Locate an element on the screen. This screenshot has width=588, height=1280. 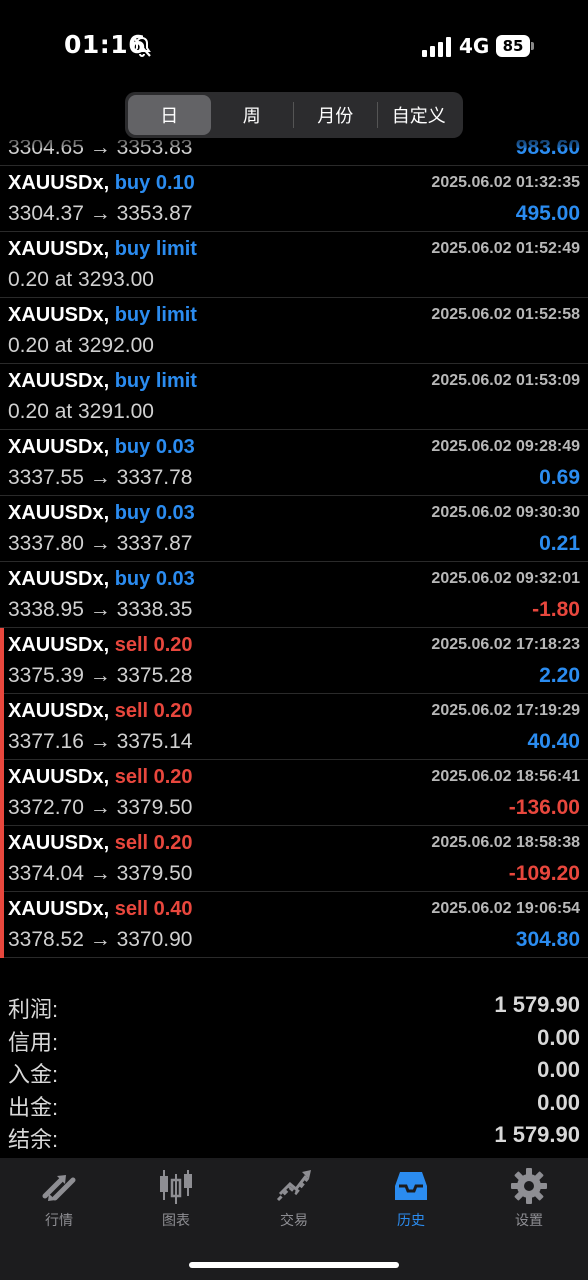
summary-label: 利润: is located at coordinates (33, 1009).